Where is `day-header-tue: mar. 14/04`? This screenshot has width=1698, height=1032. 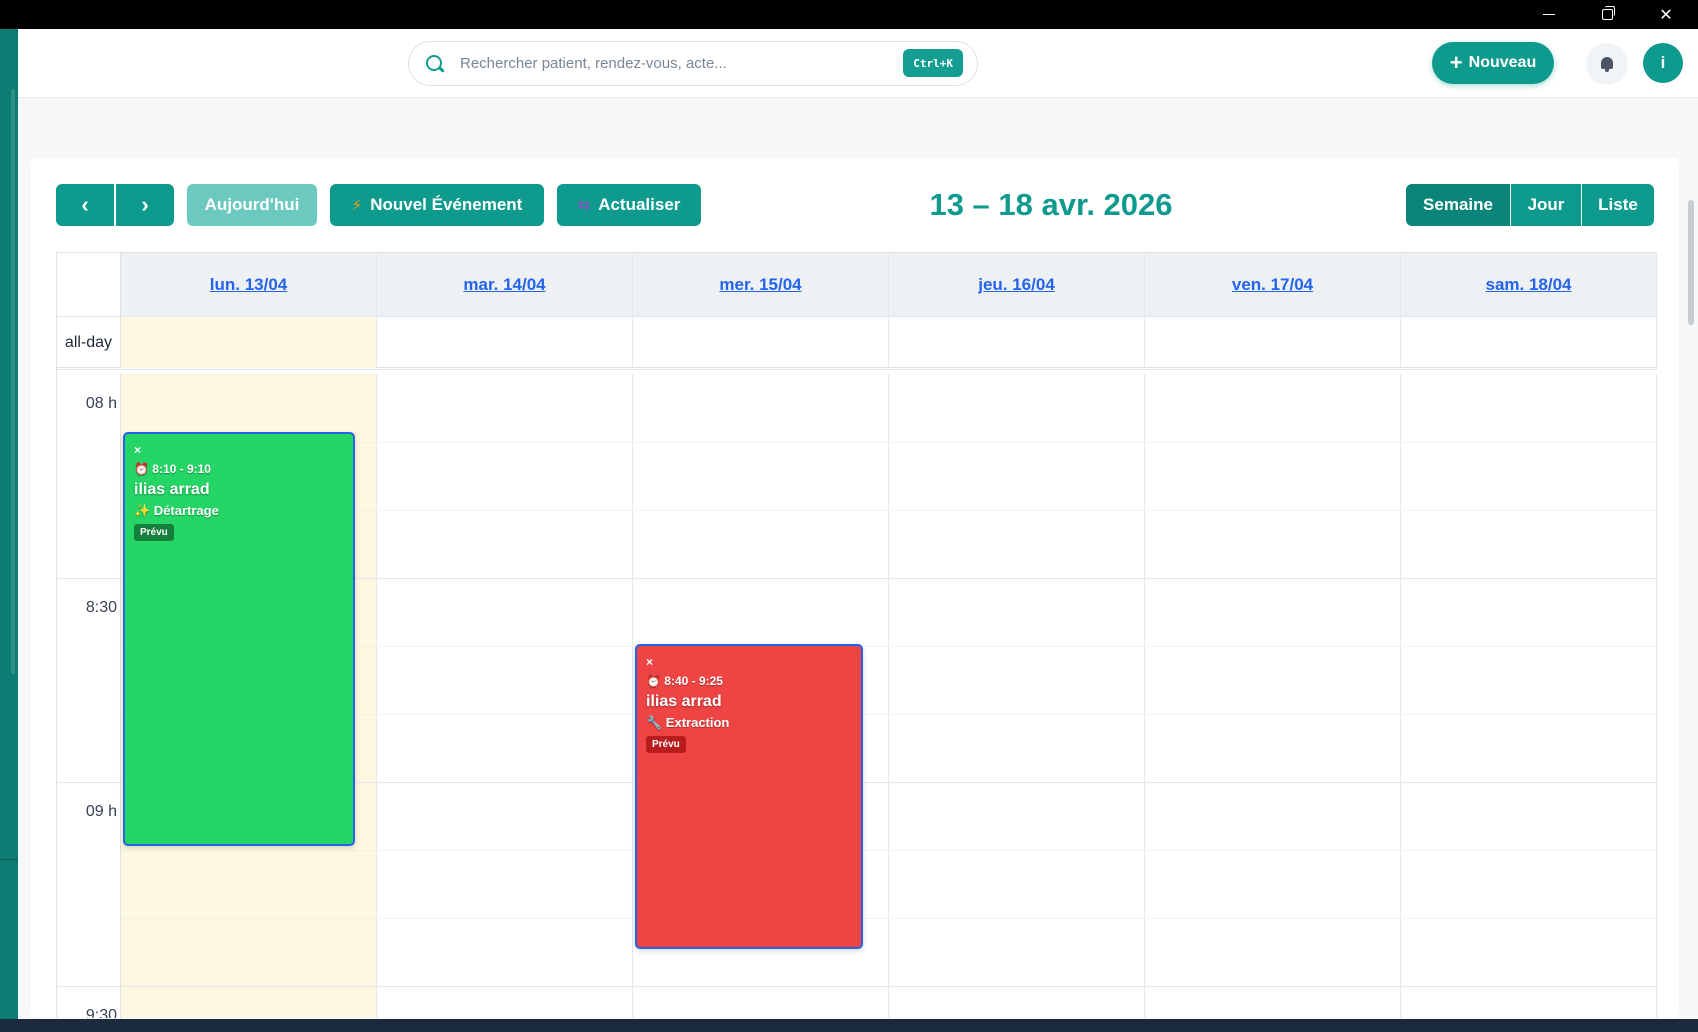 day-header-tue: mar. 14/04 is located at coordinates (505, 284).